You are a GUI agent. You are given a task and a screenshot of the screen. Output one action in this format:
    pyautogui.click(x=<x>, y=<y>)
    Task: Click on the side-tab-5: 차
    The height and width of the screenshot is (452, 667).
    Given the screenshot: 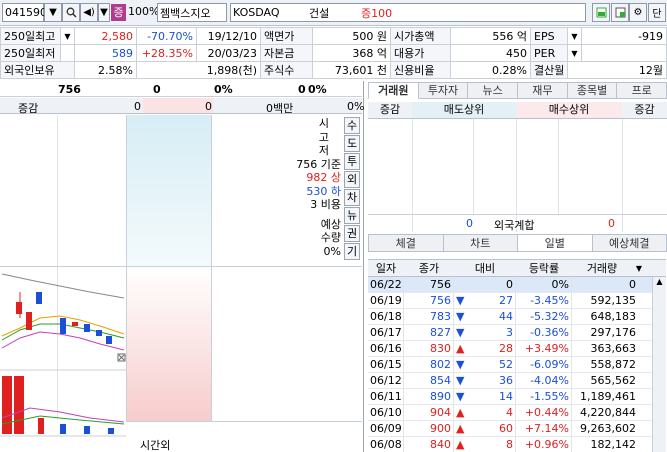 What is the action you would take?
    pyautogui.click(x=352, y=197)
    